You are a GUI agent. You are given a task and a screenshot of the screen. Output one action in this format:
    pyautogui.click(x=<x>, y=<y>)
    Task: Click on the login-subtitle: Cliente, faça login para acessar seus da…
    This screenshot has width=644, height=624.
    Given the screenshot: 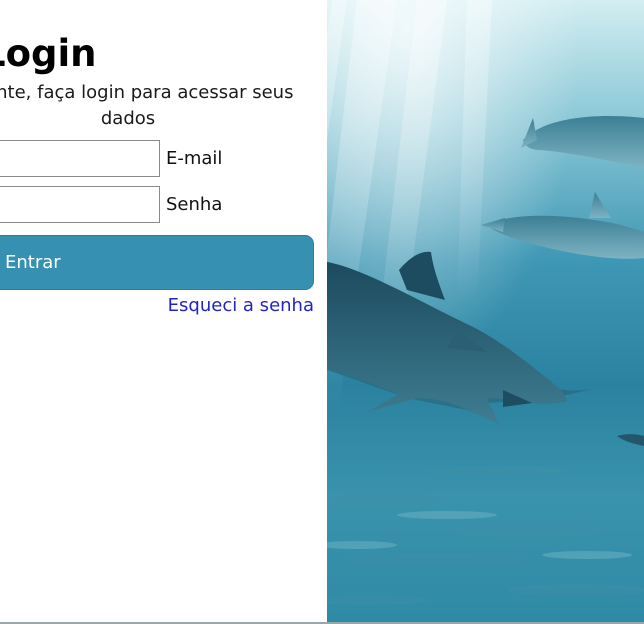 What is the action you would take?
    pyautogui.click(x=147, y=105)
    